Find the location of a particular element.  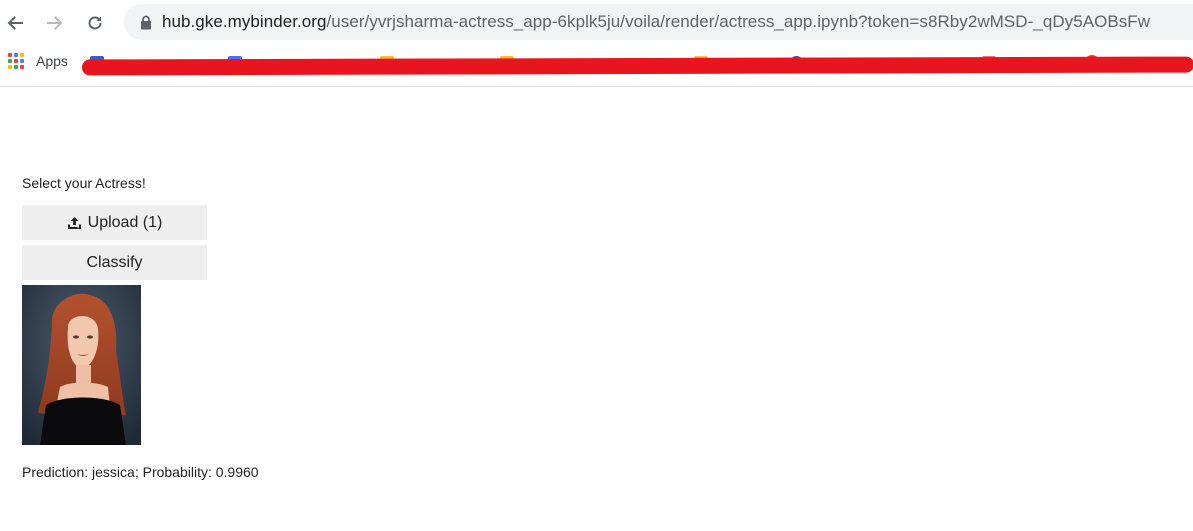

lock-icon is located at coordinates (146, 22).